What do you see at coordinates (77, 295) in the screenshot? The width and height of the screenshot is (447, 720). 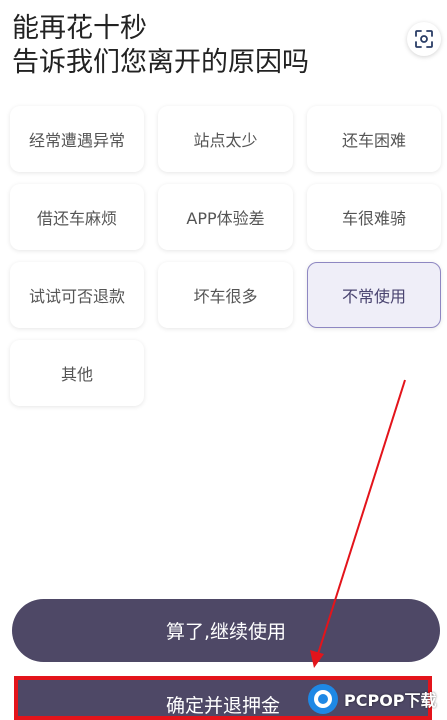 I see `reason-chip-6: 试试可否退款` at bounding box center [77, 295].